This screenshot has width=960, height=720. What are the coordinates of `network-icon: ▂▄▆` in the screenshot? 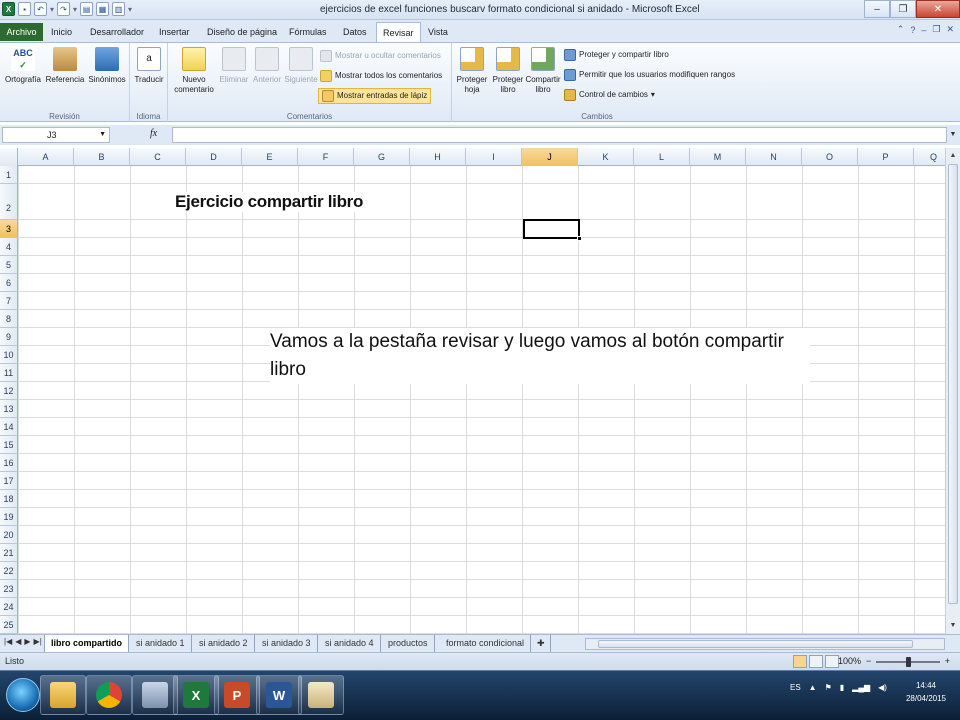 It's located at (861, 687).